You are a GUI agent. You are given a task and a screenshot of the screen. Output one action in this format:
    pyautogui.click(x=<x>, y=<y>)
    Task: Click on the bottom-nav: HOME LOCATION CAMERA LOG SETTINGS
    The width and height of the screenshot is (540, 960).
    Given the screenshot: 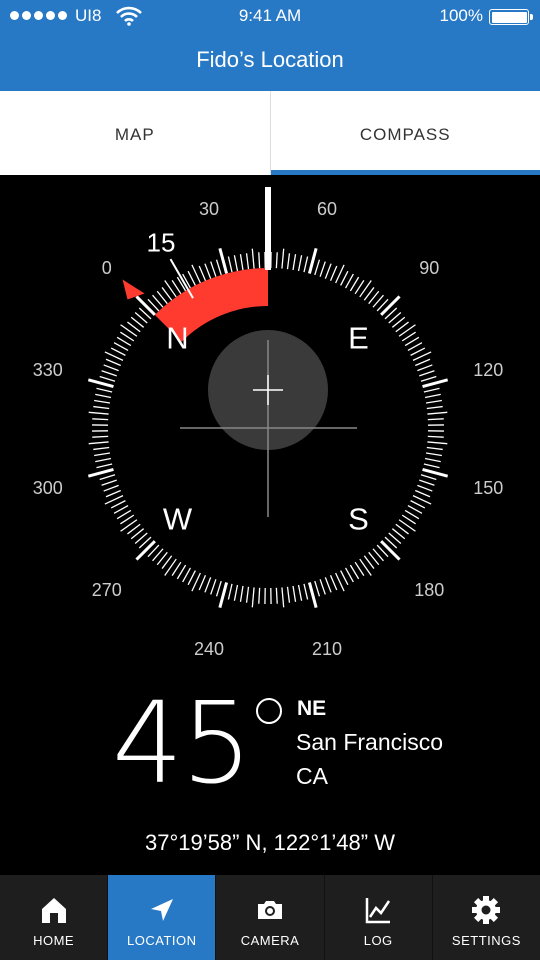 What is the action you would take?
    pyautogui.click(x=270, y=917)
    